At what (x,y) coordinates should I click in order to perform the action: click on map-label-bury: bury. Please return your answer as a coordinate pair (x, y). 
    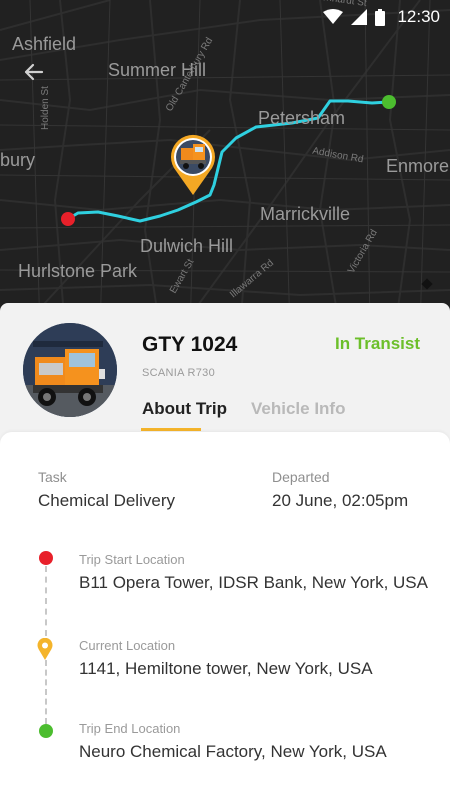
    Looking at the image, I should click on (18, 160).